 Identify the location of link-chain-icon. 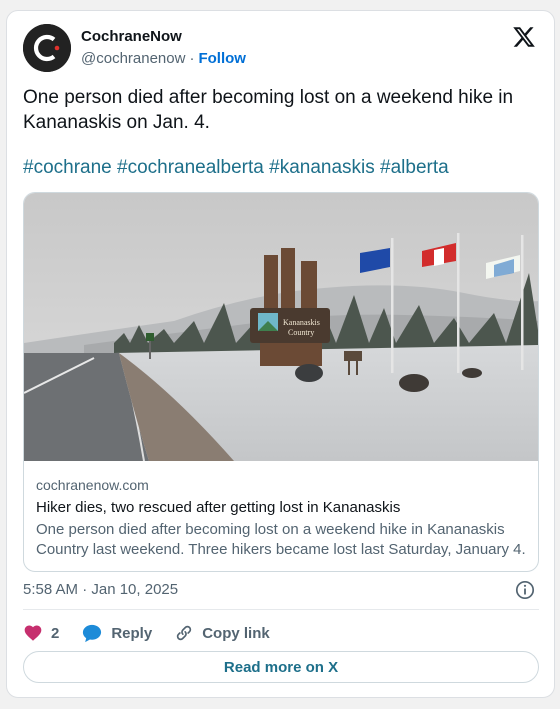
(184, 633).